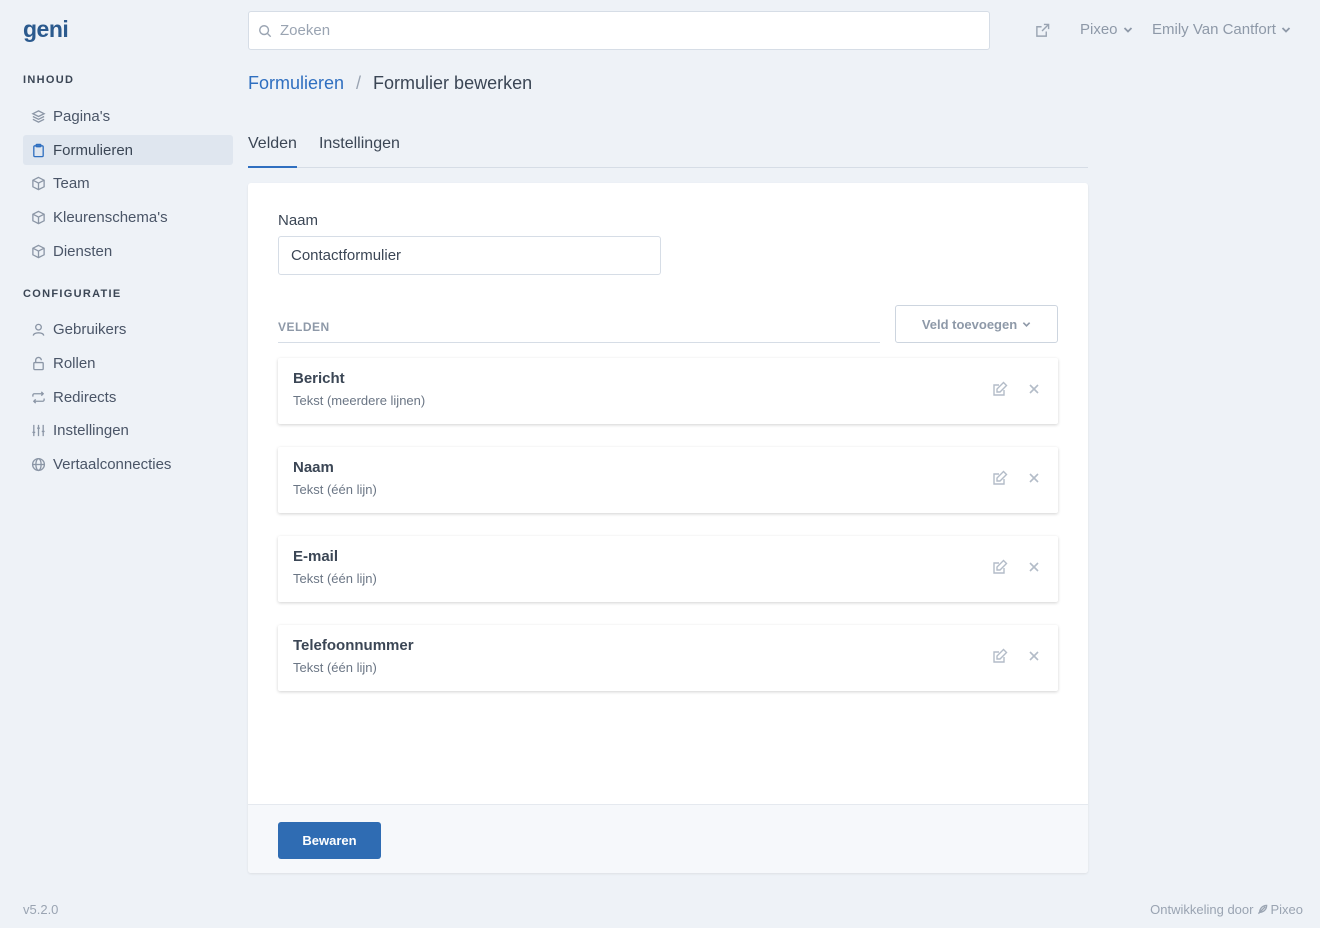 The width and height of the screenshot is (1320, 928). Describe the element at coordinates (128, 430) in the screenshot. I see `sidebar-item-instellingen: Instellingen` at that location.